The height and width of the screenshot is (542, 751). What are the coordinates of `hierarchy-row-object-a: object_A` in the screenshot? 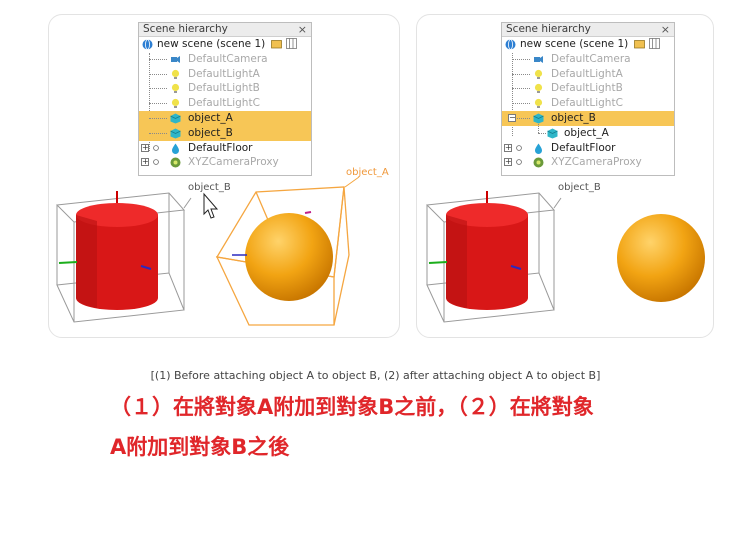 It's located at (225, 118).